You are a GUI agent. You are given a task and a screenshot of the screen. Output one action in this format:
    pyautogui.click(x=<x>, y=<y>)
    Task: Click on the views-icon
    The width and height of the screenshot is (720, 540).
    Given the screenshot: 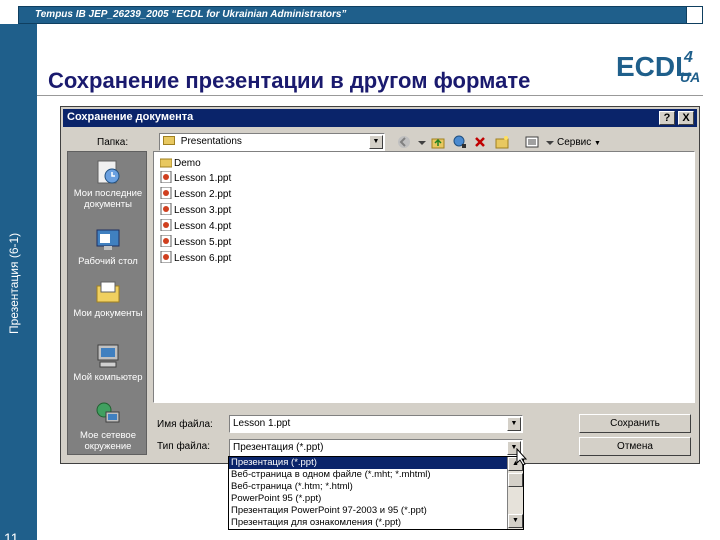 What is the action you would take?
    pyautogui.click(x=532, y=142)
    